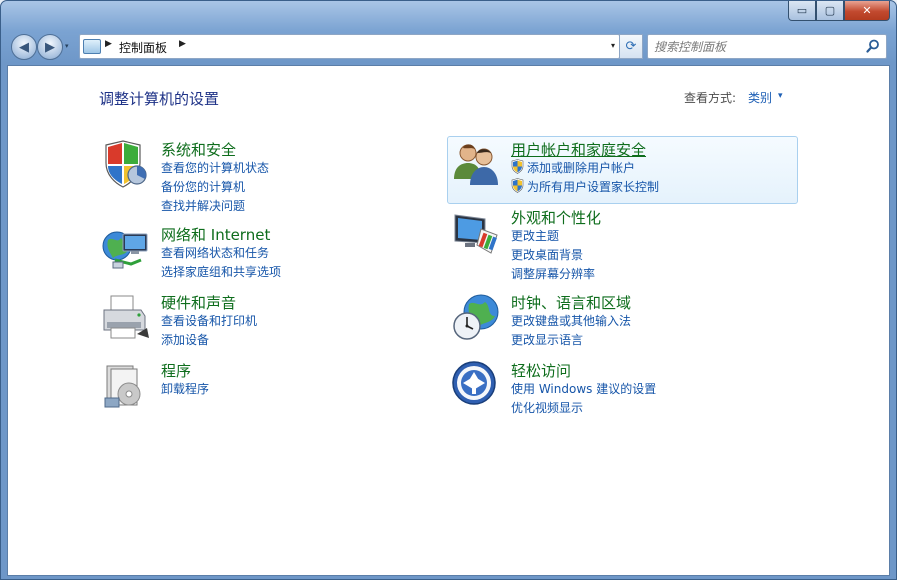 The image size is (897, 580). What do you see at coordinates (476, 317) in the screenshot?
I see `clock-globe-icon` at bounding box center [476, 317].